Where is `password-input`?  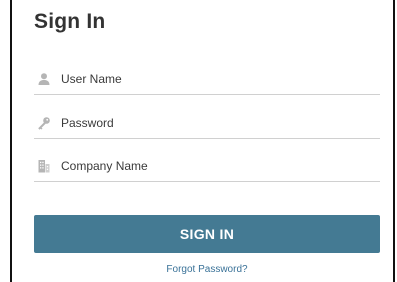
password-input is located at coordinates (216, 123).